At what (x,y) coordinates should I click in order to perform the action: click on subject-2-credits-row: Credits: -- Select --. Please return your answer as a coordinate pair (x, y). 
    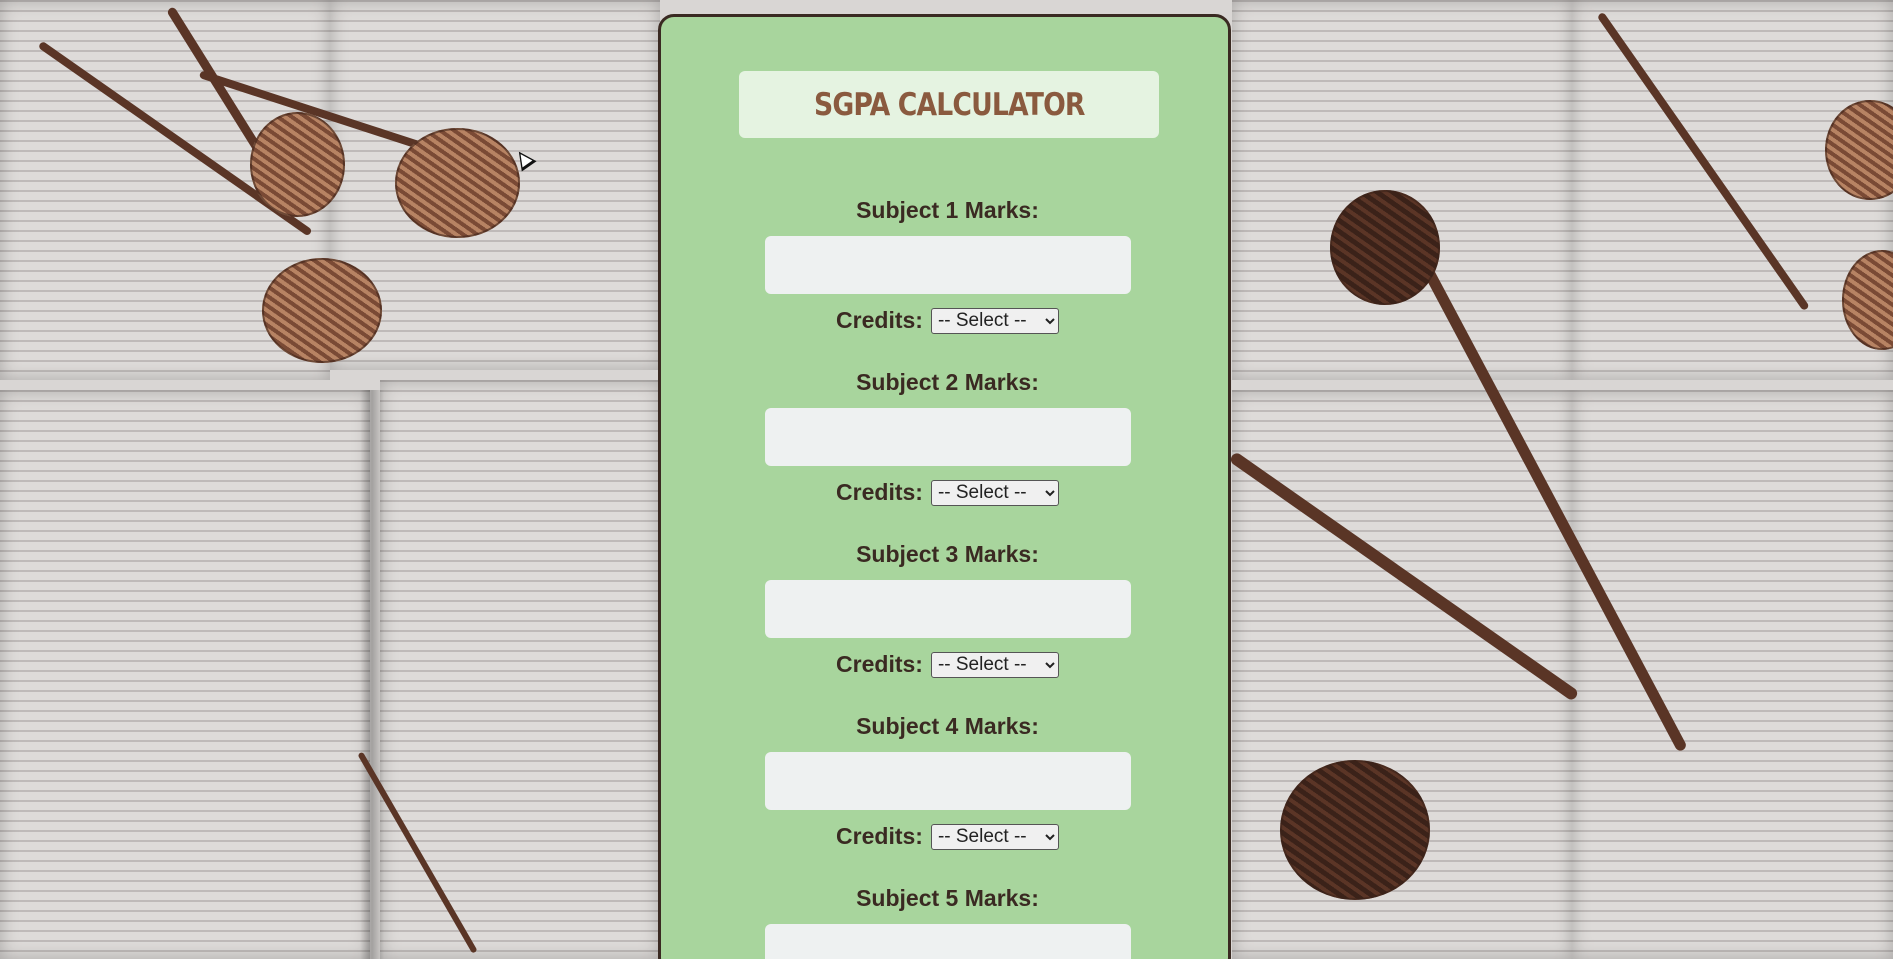
    Looking at the image, I should click on (947, 492).